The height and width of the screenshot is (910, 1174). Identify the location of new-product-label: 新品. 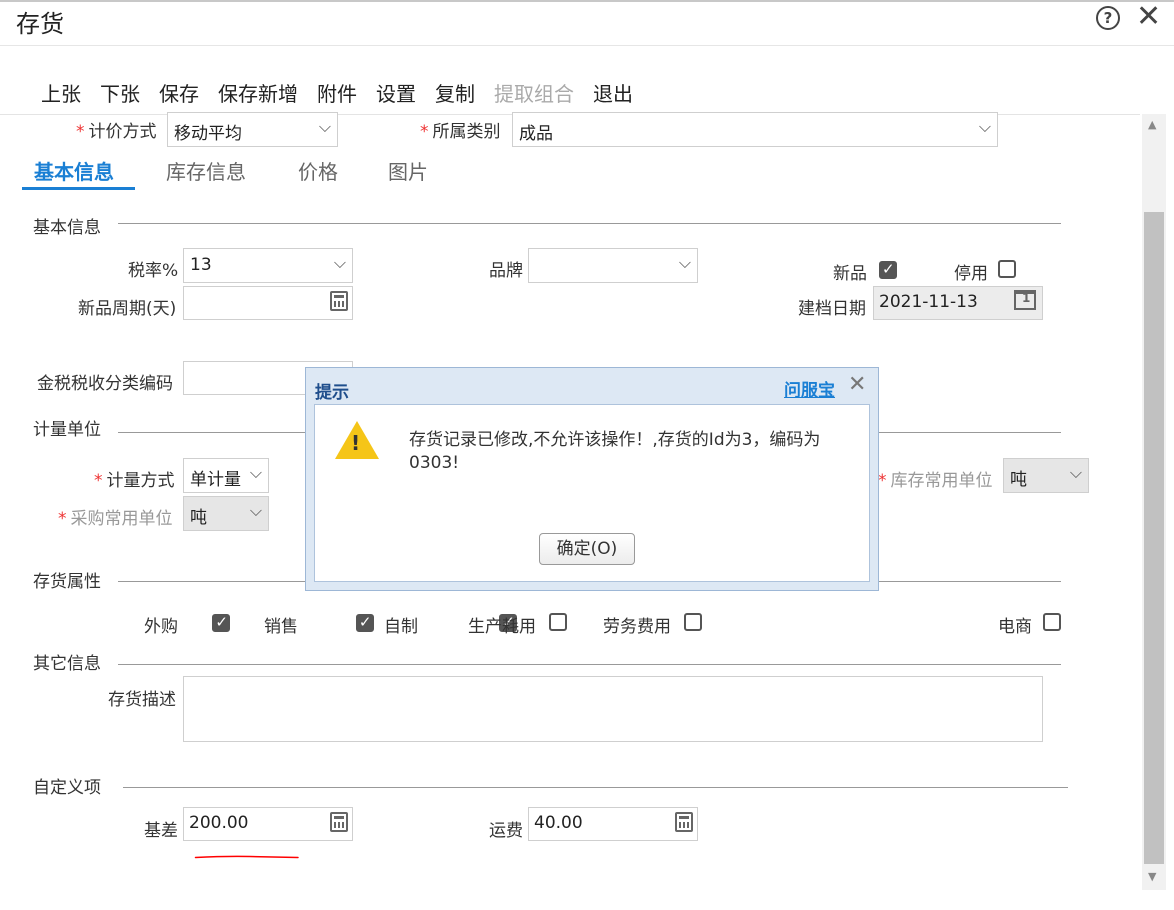
(850, 274).